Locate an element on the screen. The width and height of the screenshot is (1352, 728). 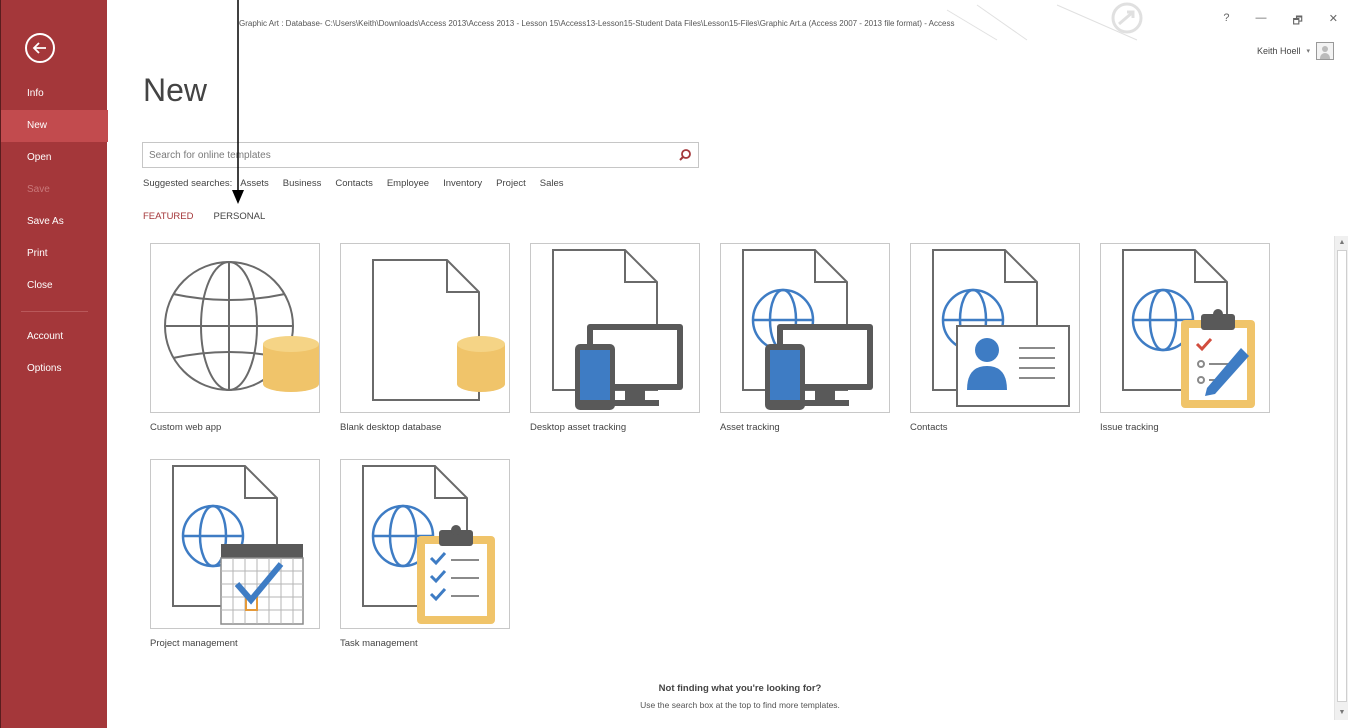
contact-card-icon is located at coordinates (1001, 328).